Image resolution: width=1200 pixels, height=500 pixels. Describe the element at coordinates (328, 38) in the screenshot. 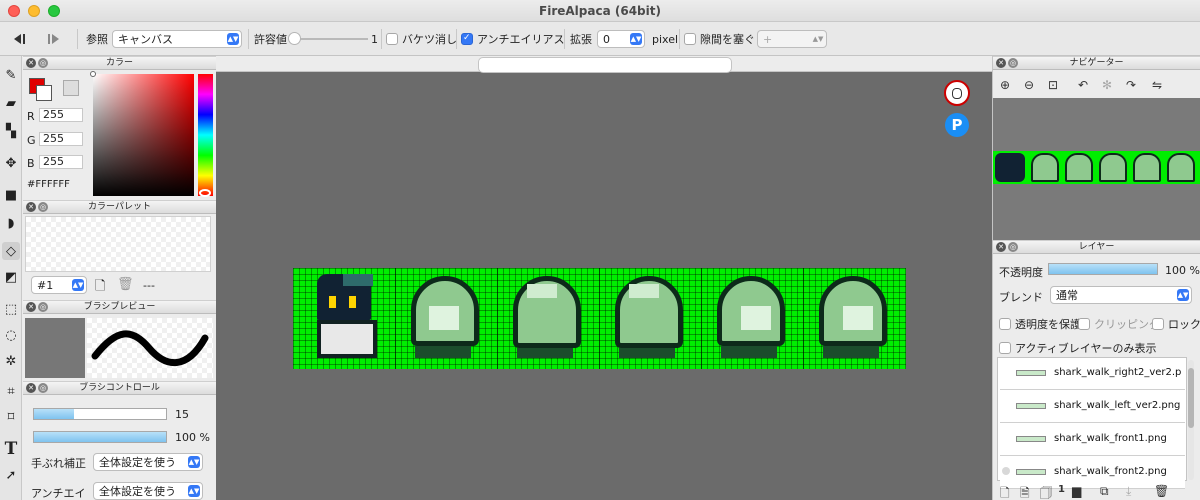

I see `tolerance-slider` at that location.